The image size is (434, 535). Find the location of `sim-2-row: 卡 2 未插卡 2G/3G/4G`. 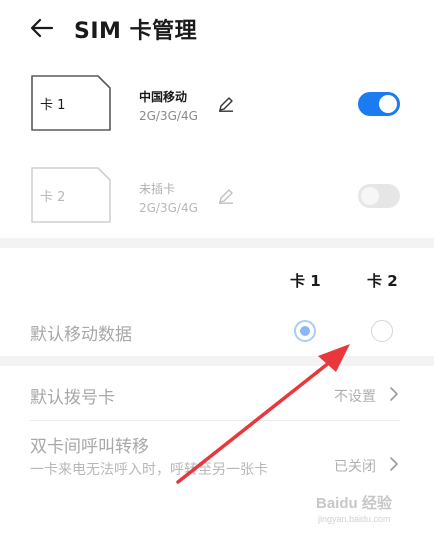

sim-2-row: 卡 2 未插卡 2G/3G/4G is located at coordinates (217, 196).